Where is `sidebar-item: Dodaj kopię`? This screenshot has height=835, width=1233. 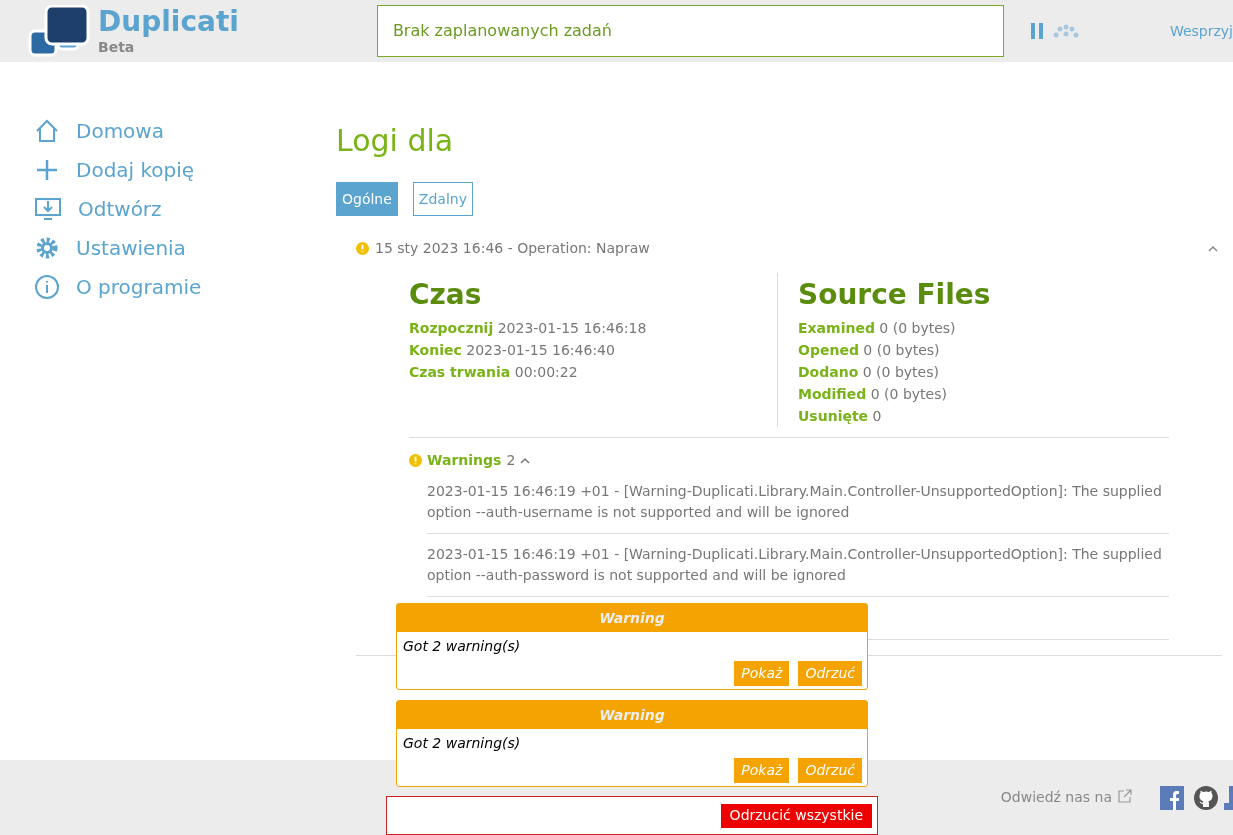 sidebar-item: Dodaj kopię is located at coordinates (185, 170).